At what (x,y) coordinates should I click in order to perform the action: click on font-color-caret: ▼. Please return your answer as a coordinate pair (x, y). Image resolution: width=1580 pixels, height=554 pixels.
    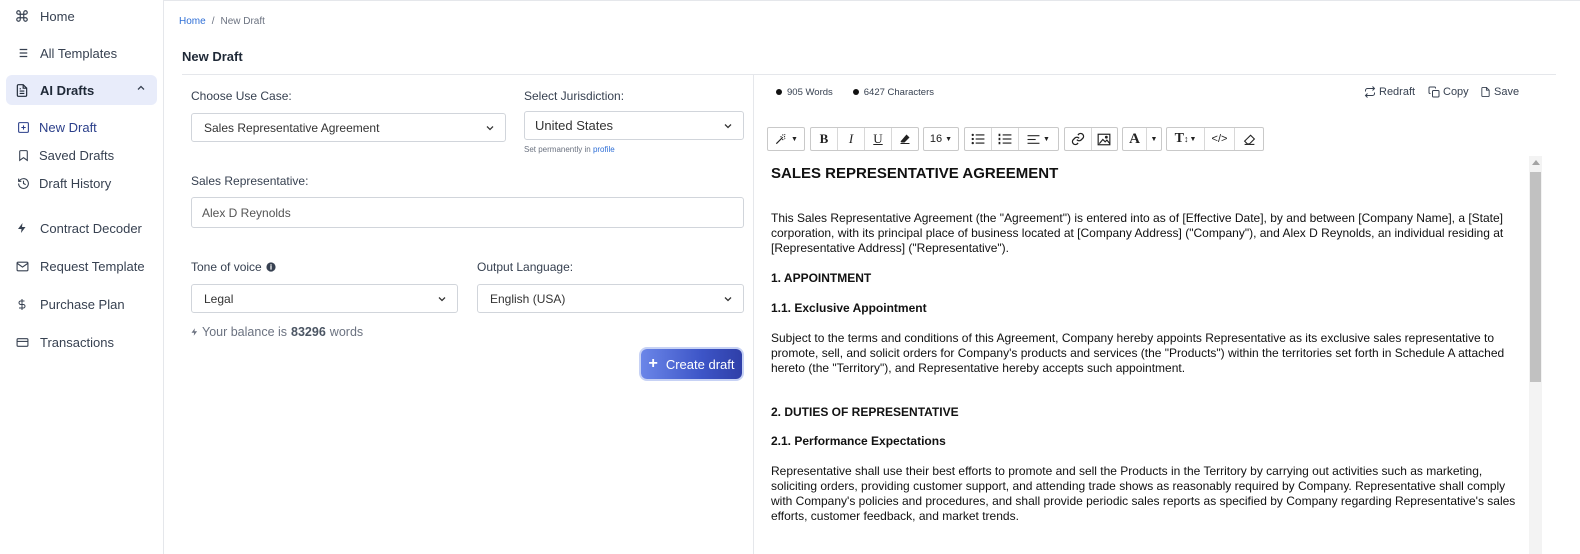
    Looking at the image, I should click on (1154, 139).